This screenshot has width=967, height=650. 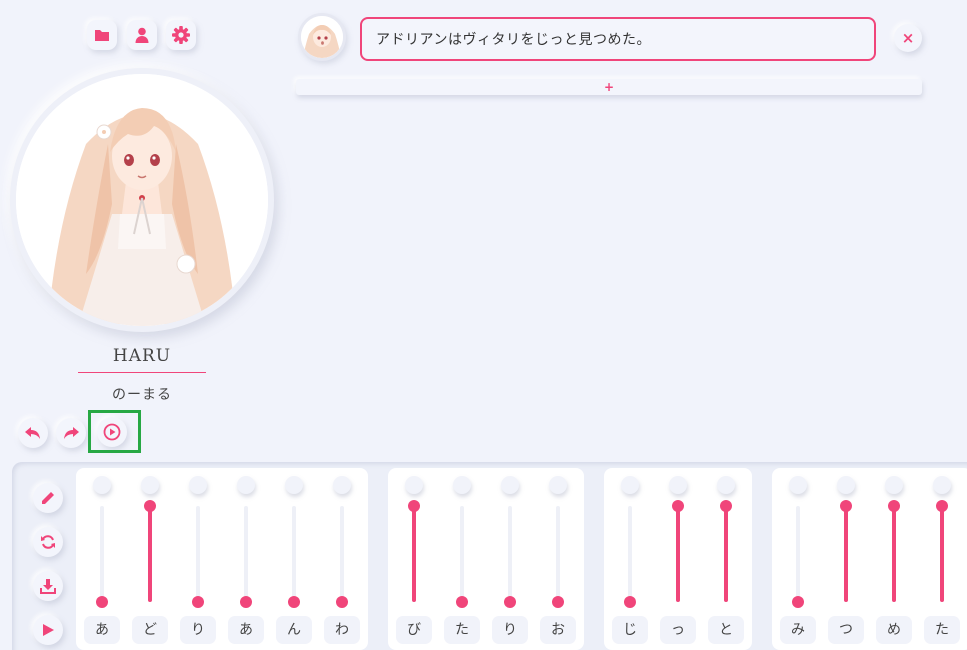 I want to click on phoneme-slider: び, so click(x=414, y=559).